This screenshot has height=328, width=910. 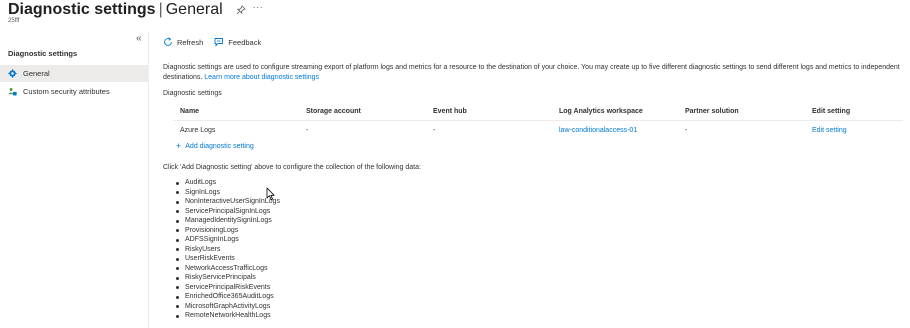 What do you see at coordinates (241, 10) in the screenshot?
I see `pin-icon` at bounding box center [241, 10].